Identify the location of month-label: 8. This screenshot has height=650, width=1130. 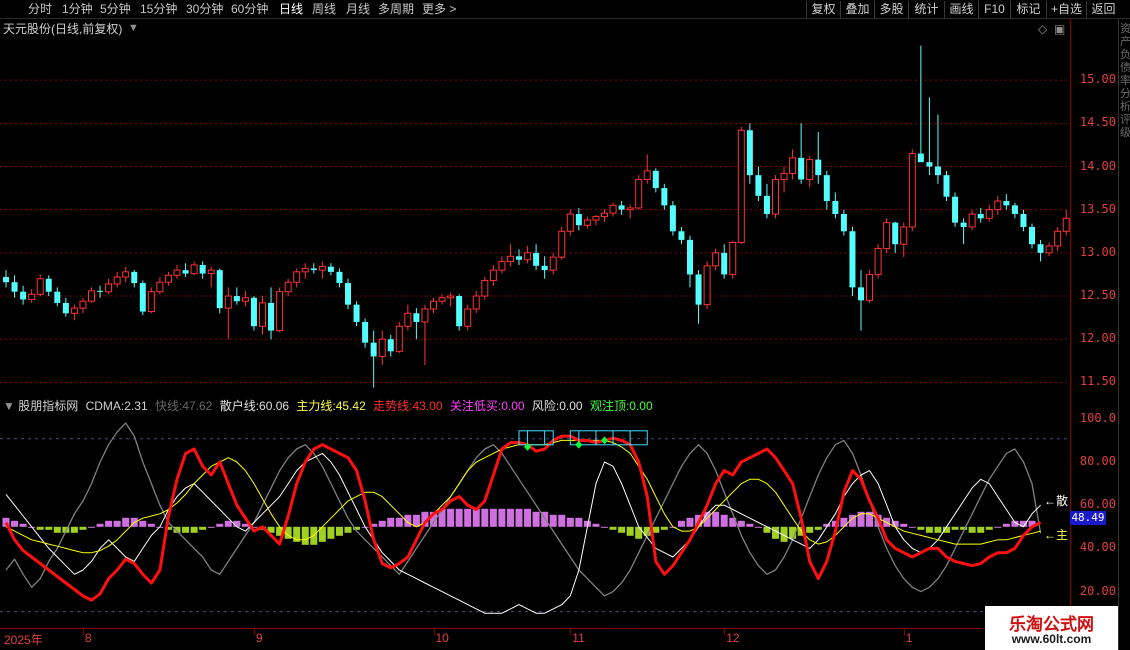
(88, 638).